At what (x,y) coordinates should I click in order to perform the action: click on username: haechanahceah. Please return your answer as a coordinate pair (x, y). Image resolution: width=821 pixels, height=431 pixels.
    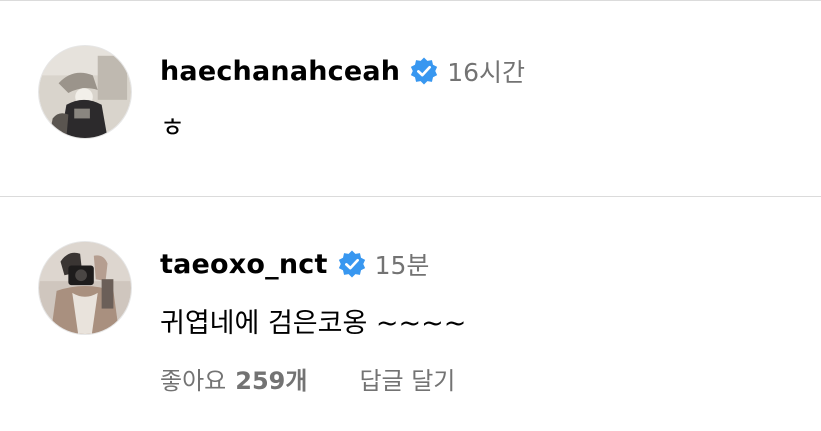
    Looking at the image, I should click on (280, 71).